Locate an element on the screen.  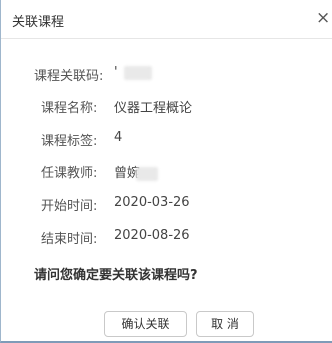
redacted-code-mask is located at coordinates (137, 72).